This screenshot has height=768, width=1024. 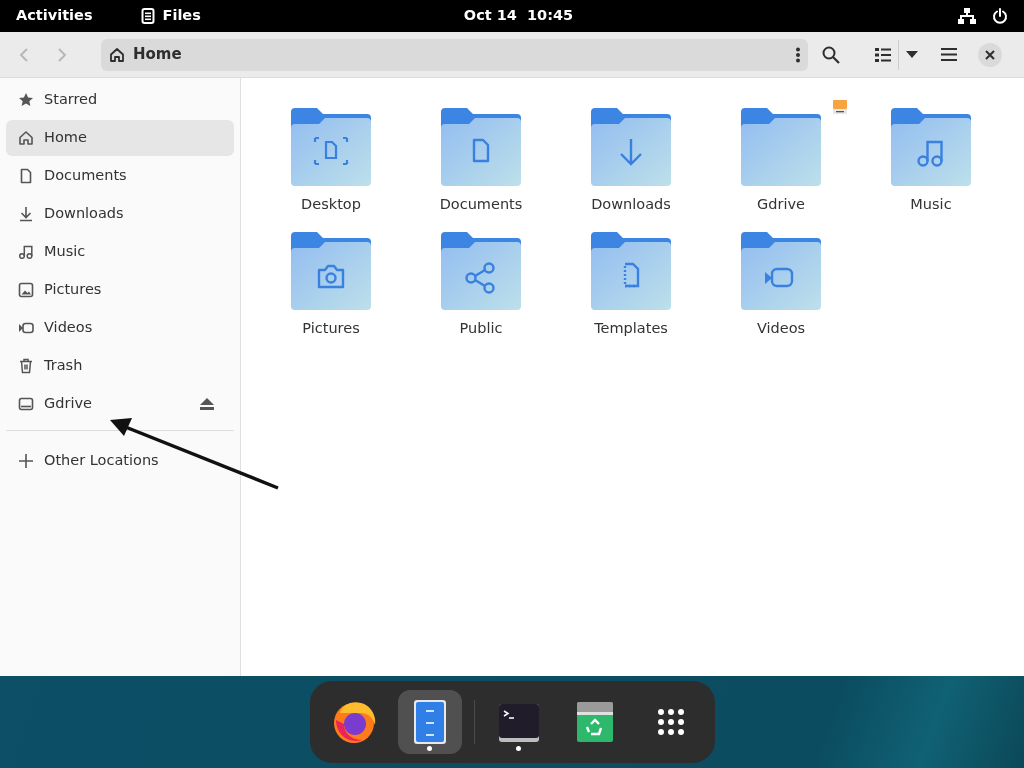 I want to click on sidebar-item: Documents, so click(x=120, y=176).